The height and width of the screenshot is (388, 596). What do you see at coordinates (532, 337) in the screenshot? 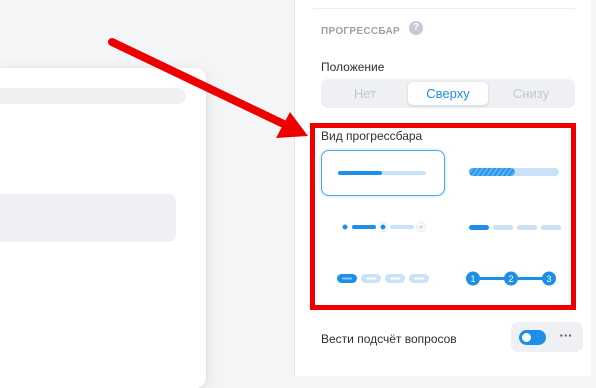
I see `question-counter-toggle` at bounding box center [532, 337].